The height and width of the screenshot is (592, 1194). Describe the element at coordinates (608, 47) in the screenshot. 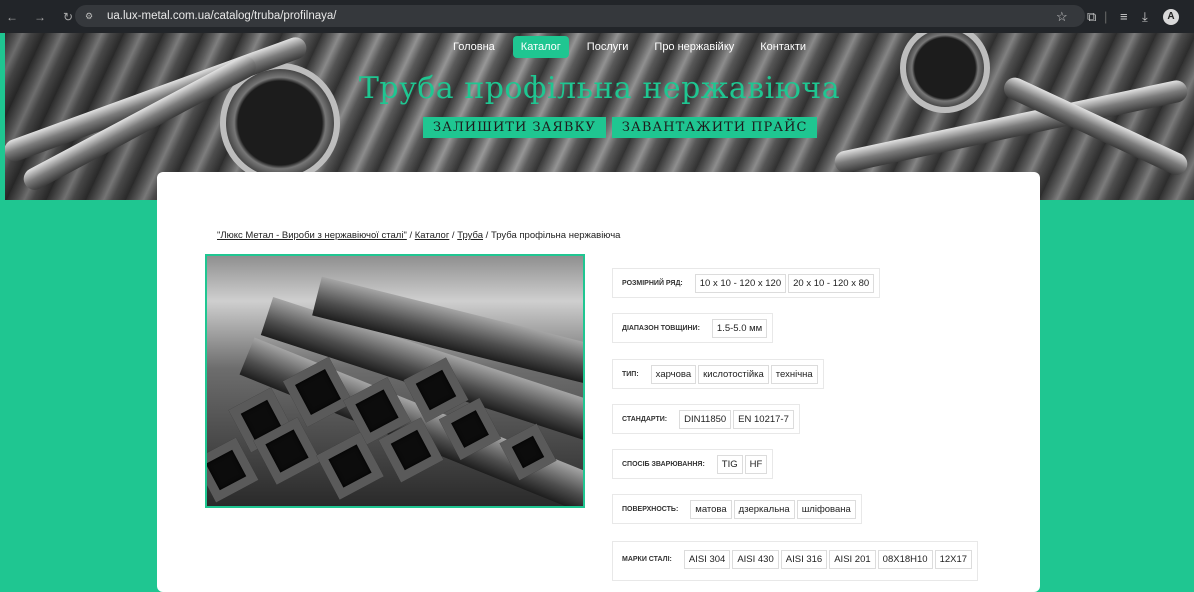

I see `nav-services: Послуги` at that location.